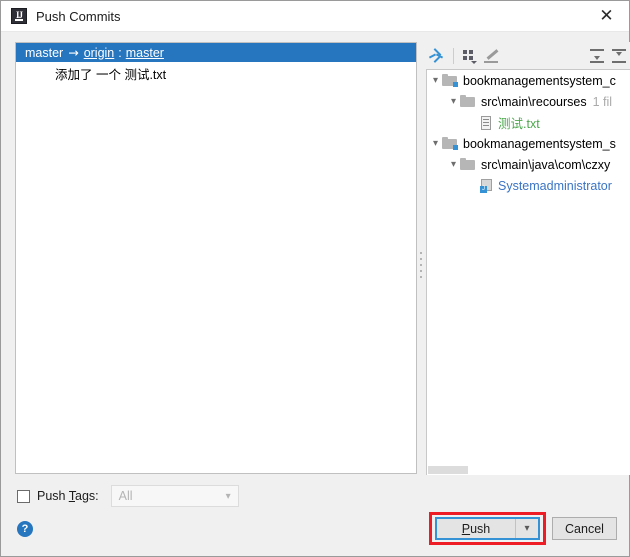 The height and width of the screenshot is (557, 630). Describe the element at coordinates (25, 529) in the screenshot. I see `help-button: ?` at that location.